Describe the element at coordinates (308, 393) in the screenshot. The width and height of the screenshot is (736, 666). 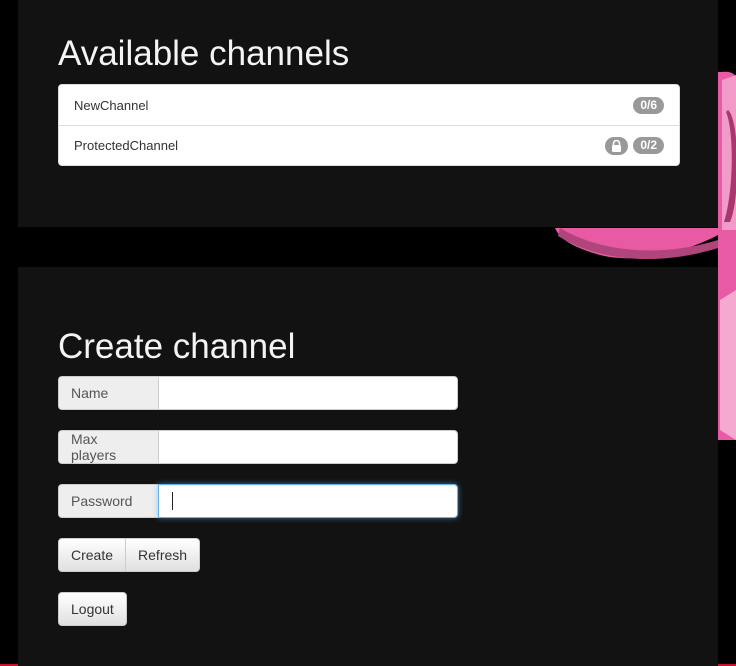
I see `name-input` at that location.